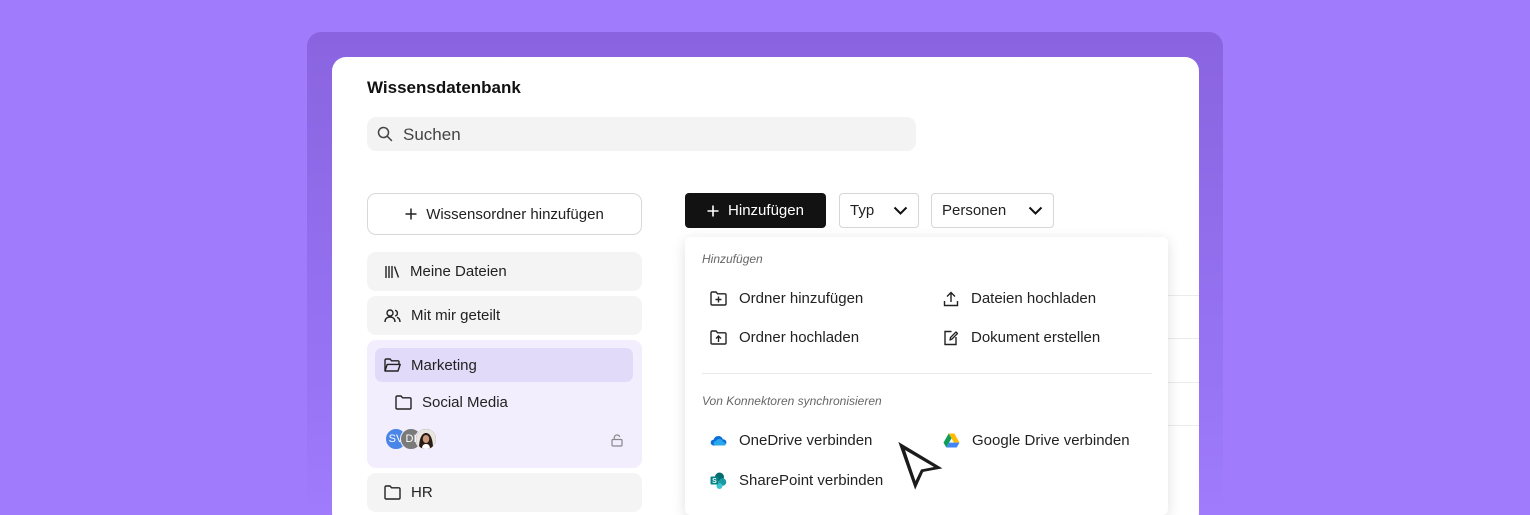 The image size is (1530, 515). I want to click on avatar, so click(426, 439).